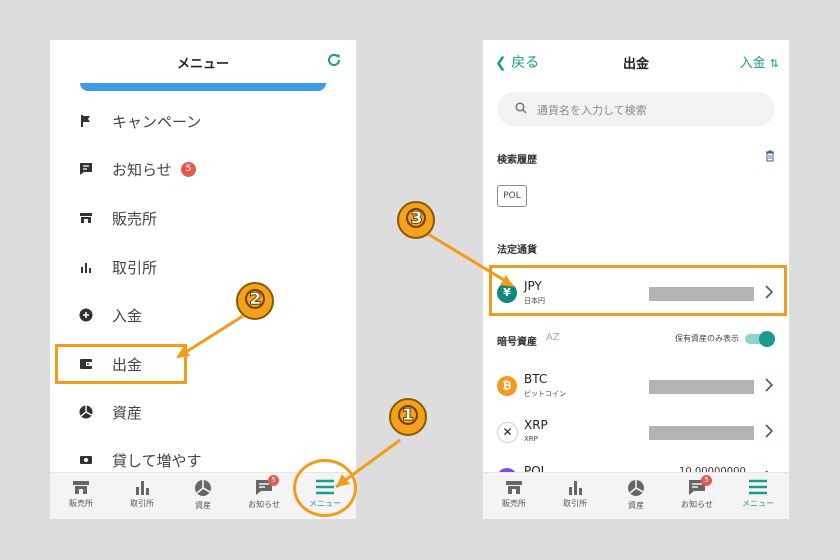  What do you see at coordinates (536, 425) in the screenshot?
I see `coin-symbol: XRP` at bounding box center [536, 425].